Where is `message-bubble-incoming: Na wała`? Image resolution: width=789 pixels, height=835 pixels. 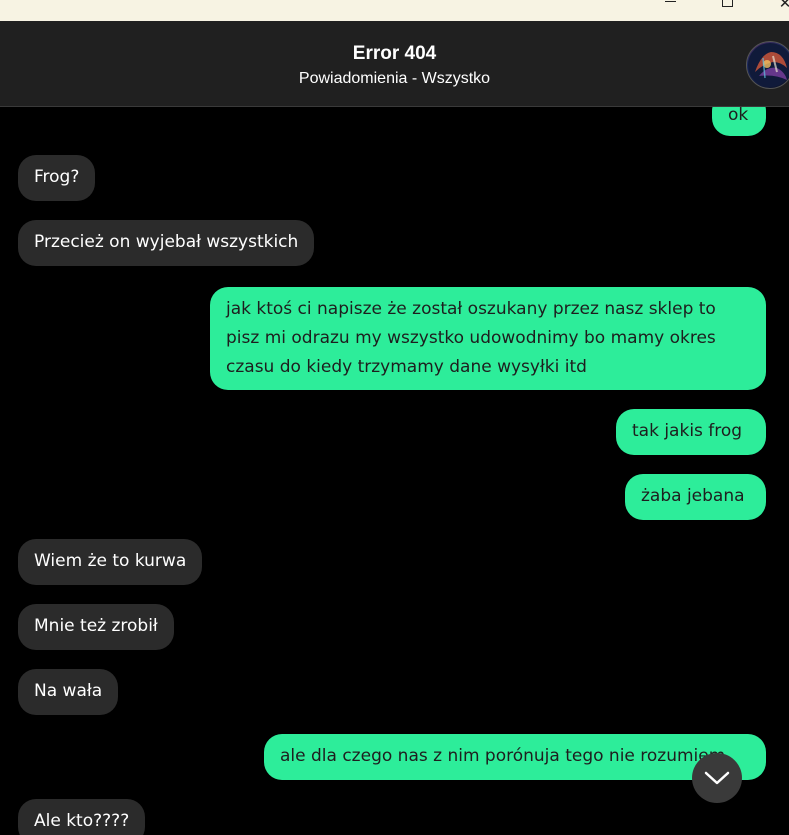 message-bubble-incoming: Na wała is located at coordinates (68, 692).